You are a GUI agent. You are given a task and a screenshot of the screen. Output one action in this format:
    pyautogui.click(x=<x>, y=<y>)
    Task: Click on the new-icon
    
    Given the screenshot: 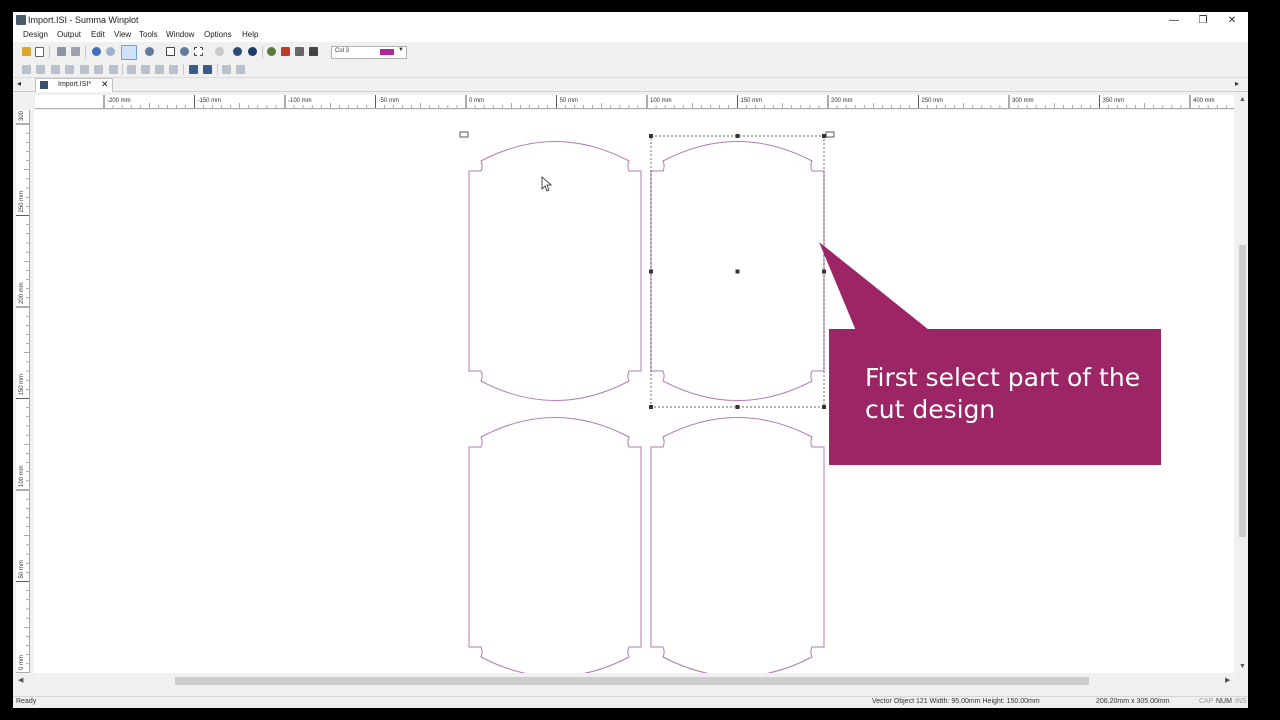 What is the action you would take?
    pyautogui.click(x=39, y=52)
    